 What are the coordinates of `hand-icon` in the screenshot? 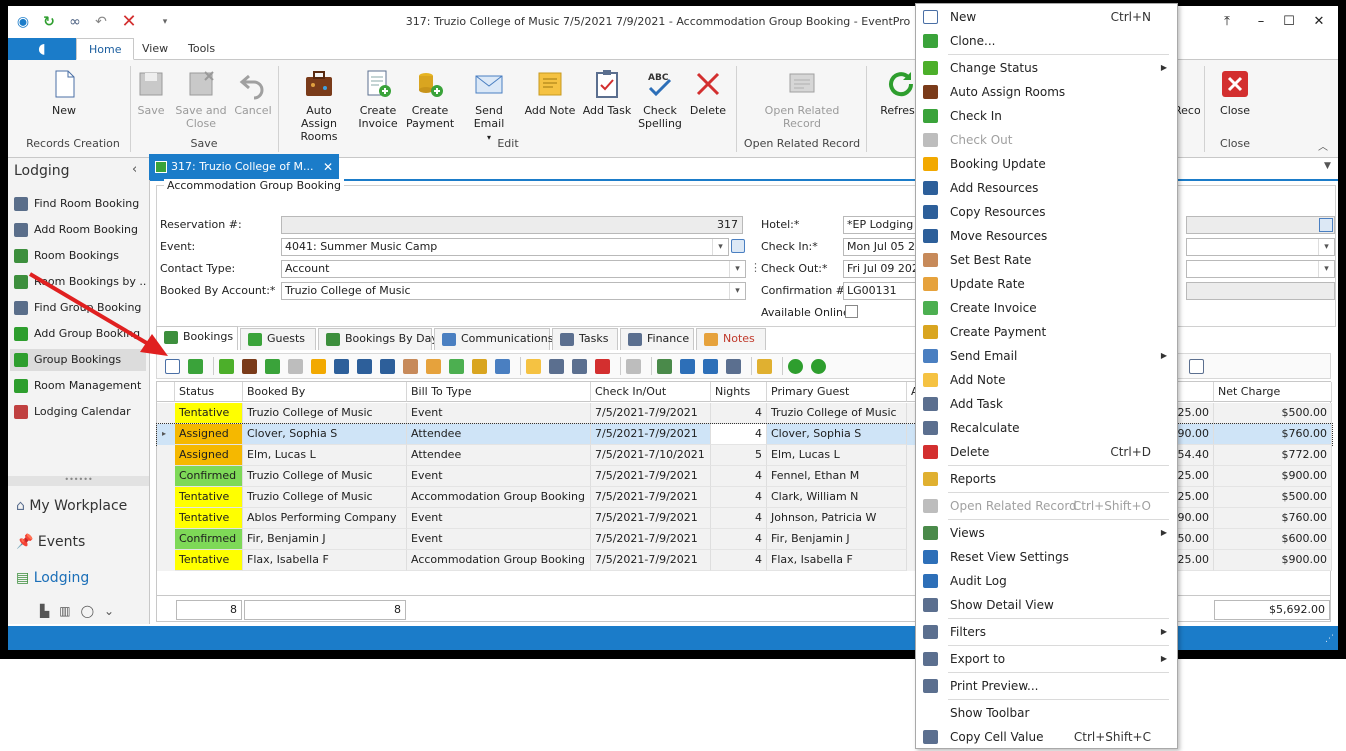 It's located at (410, 366).